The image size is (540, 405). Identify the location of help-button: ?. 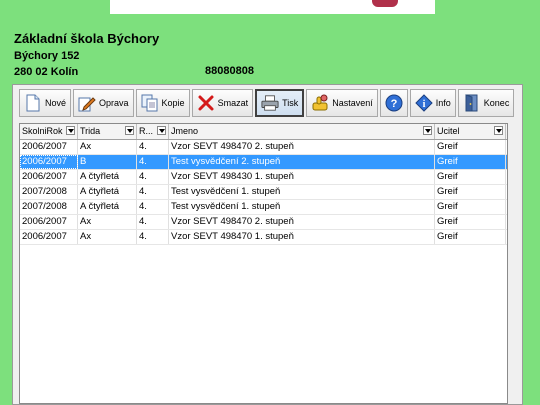
(393, 103).